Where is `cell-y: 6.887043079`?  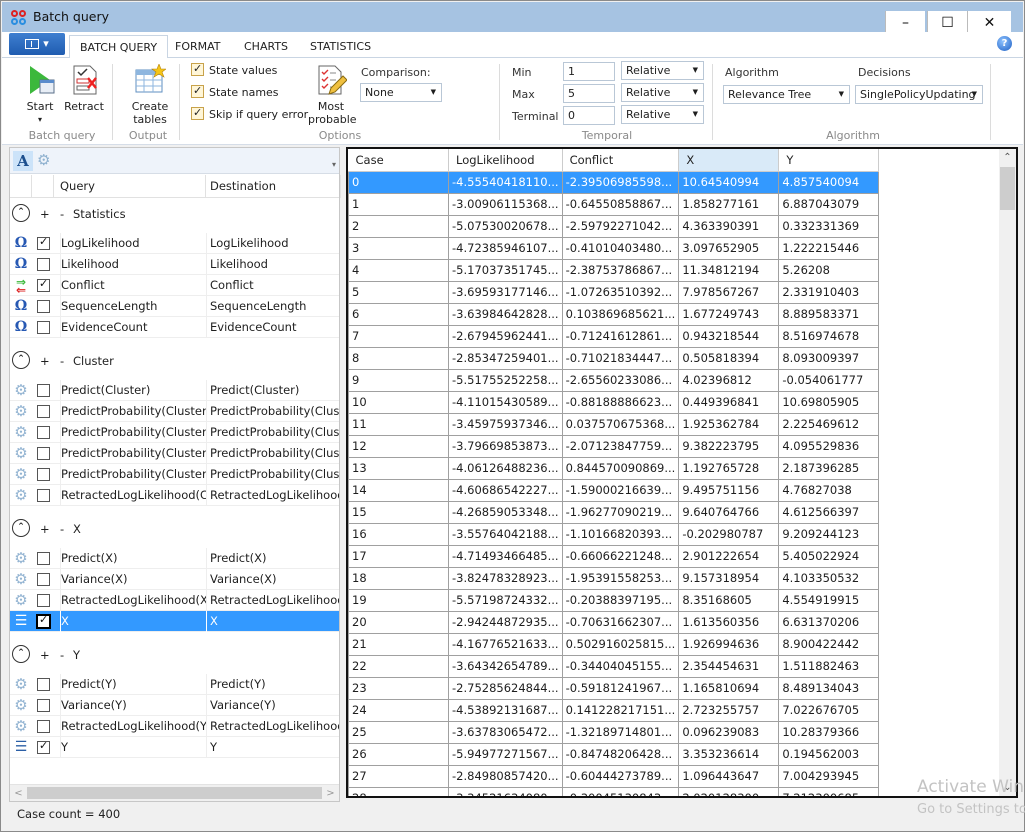
cell-y: 6.887043079 is located at coordinates (829, 204).